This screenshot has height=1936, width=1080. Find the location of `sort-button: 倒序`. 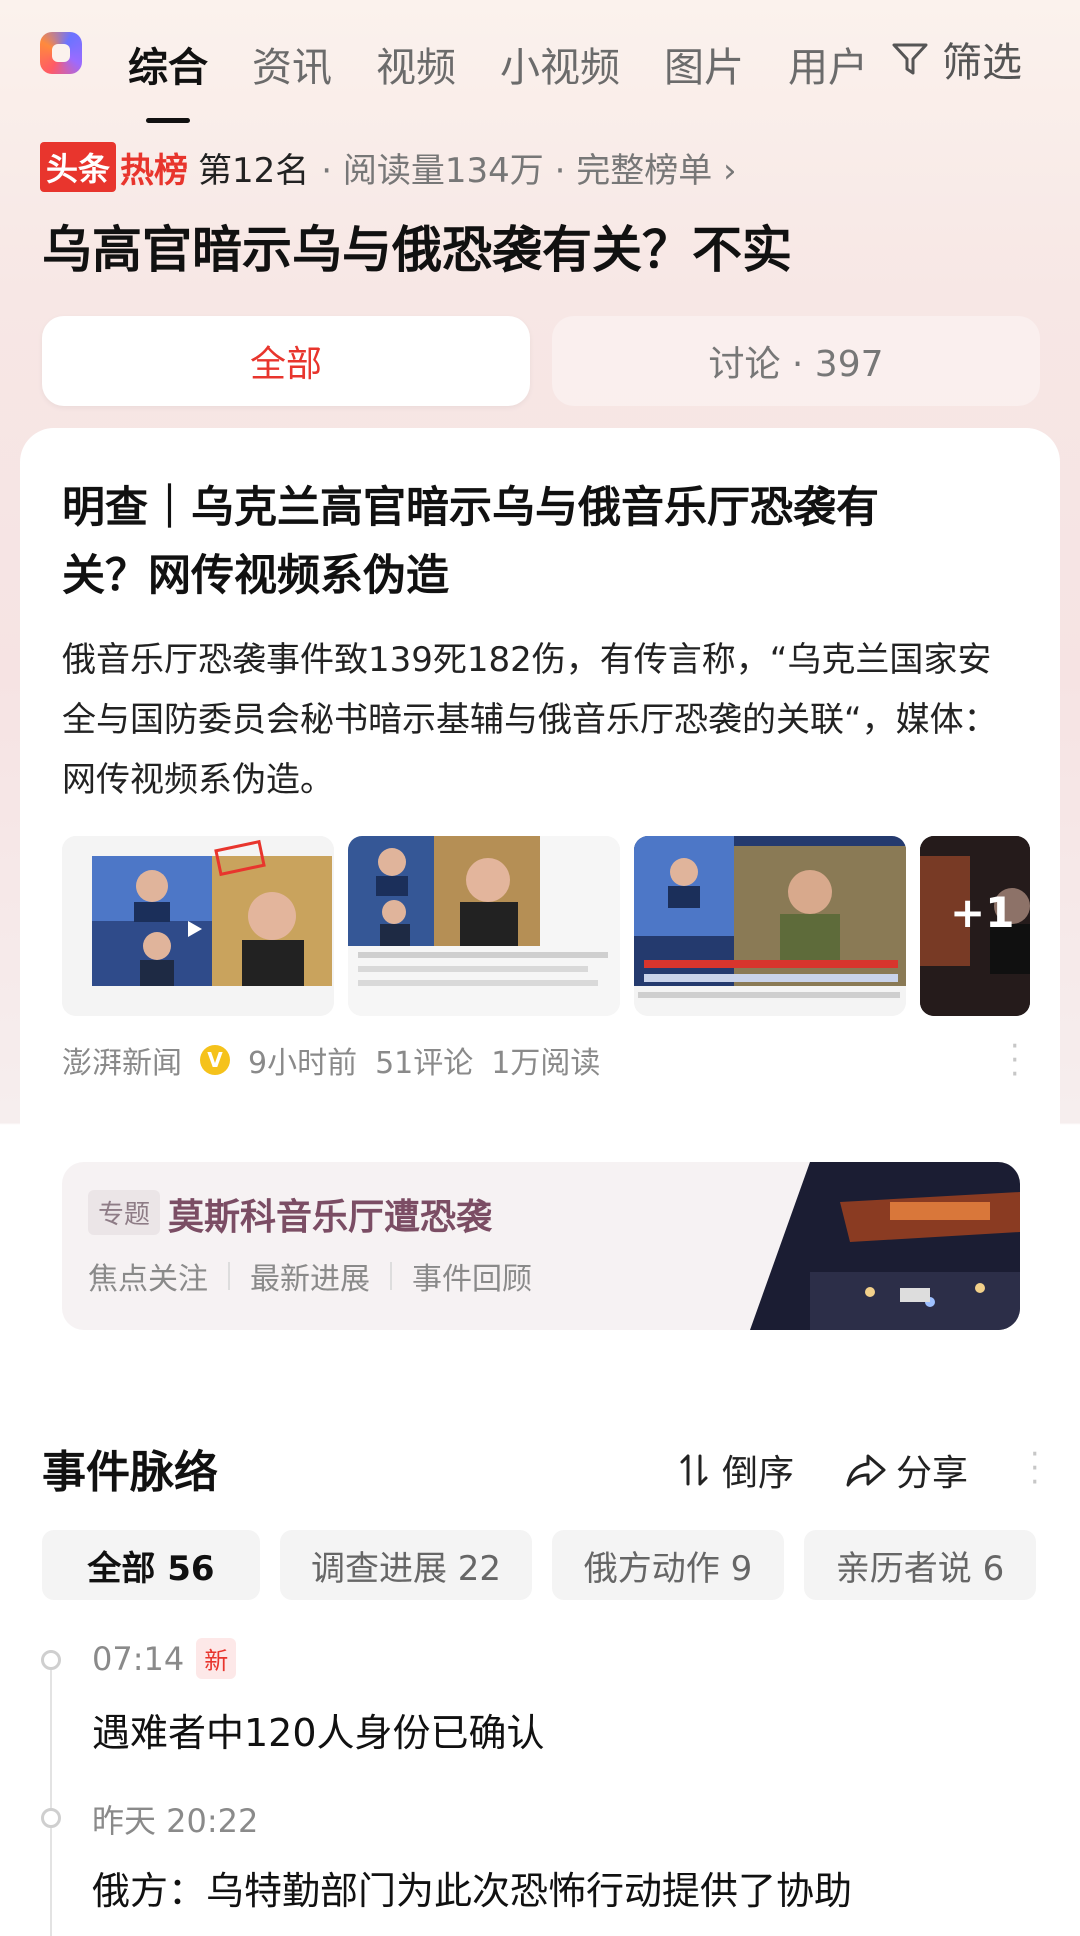

sort-button: 倒序 is located at coordinates (735, 1470).